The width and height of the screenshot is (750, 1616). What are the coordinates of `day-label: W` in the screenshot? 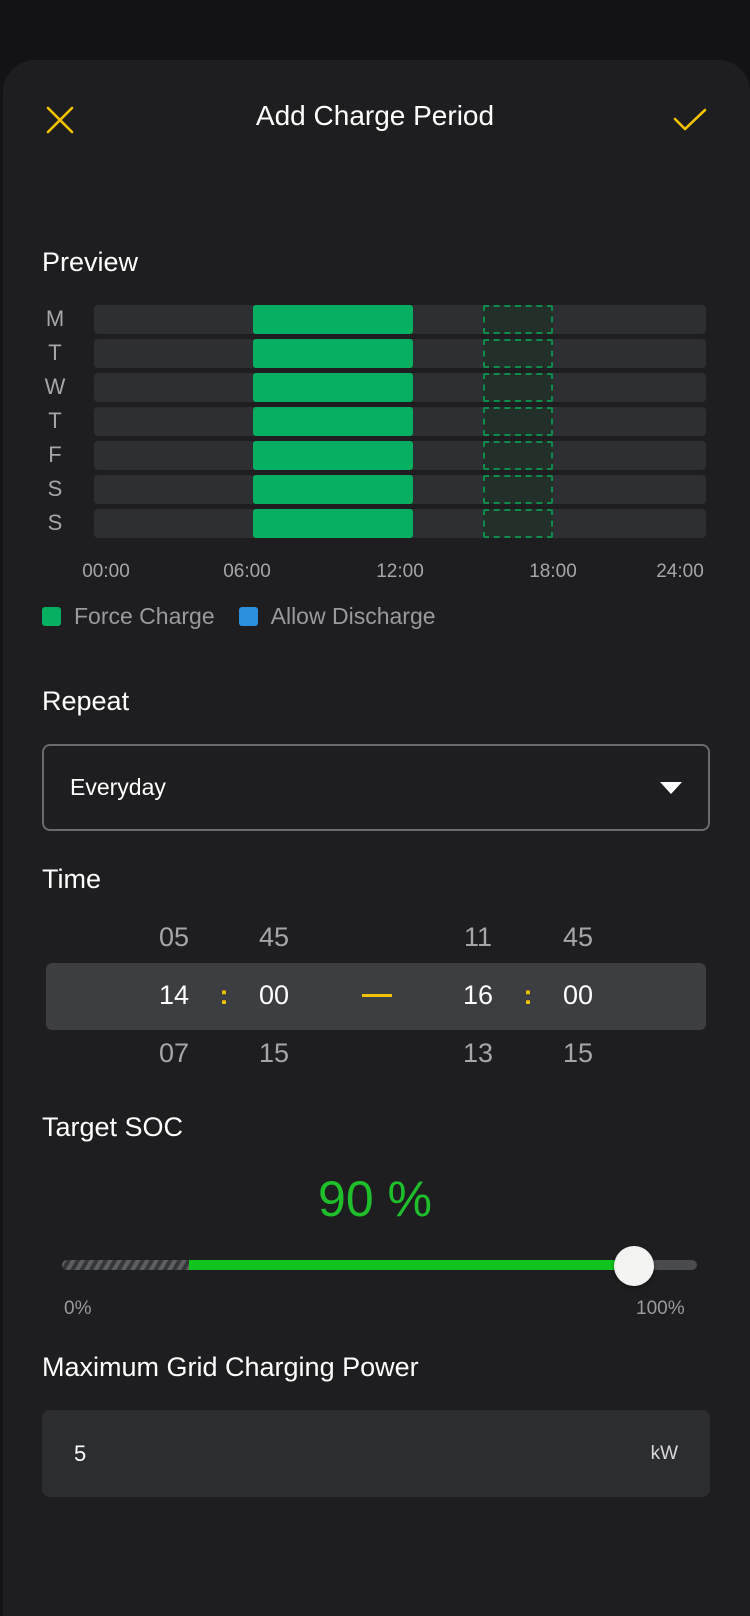 It's located at (55, 386).